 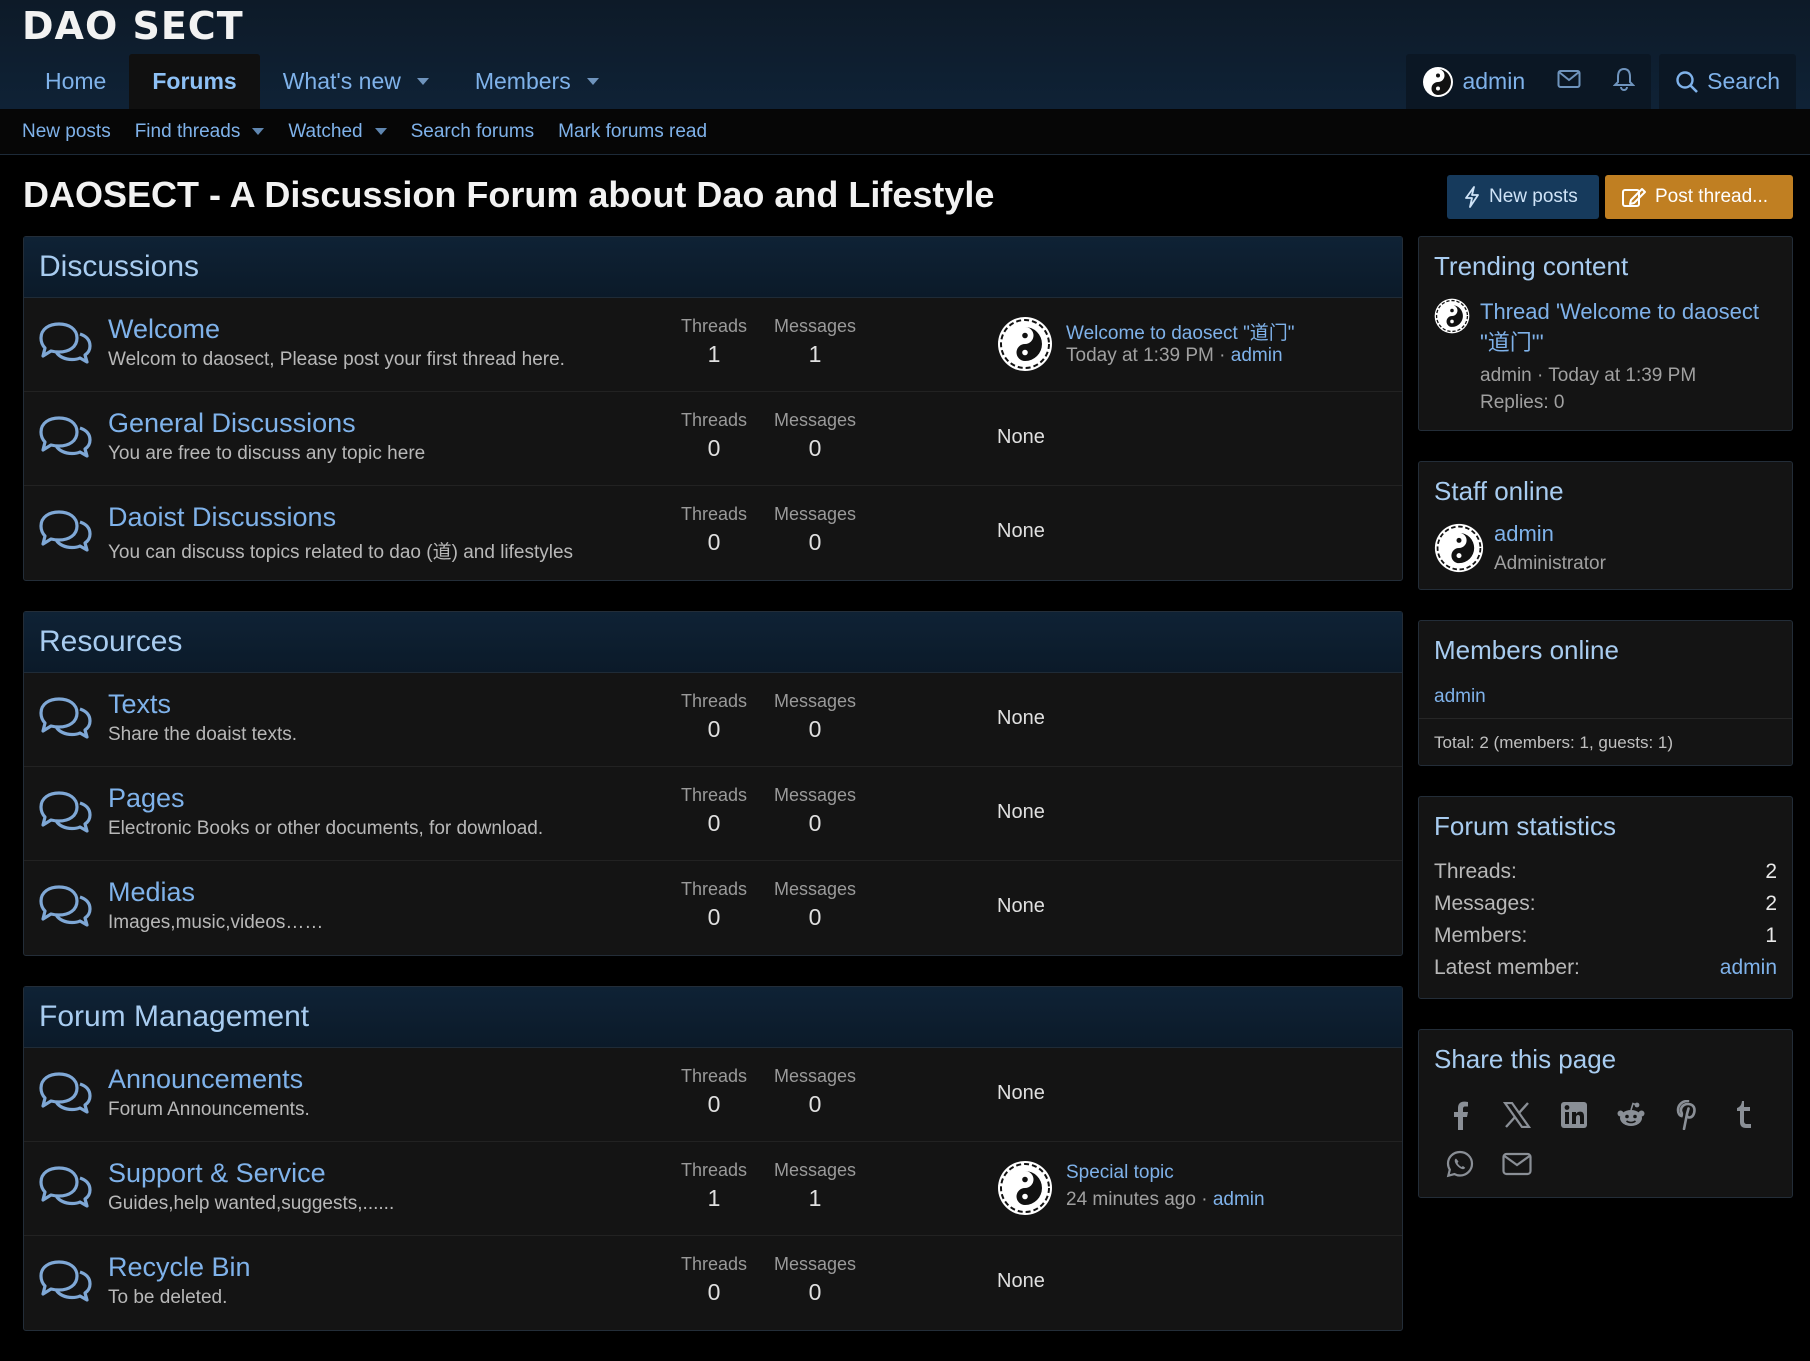 I want to click on online-total: Total: 2 (members: 1, guests: 1), so click(x=1605, y=735).